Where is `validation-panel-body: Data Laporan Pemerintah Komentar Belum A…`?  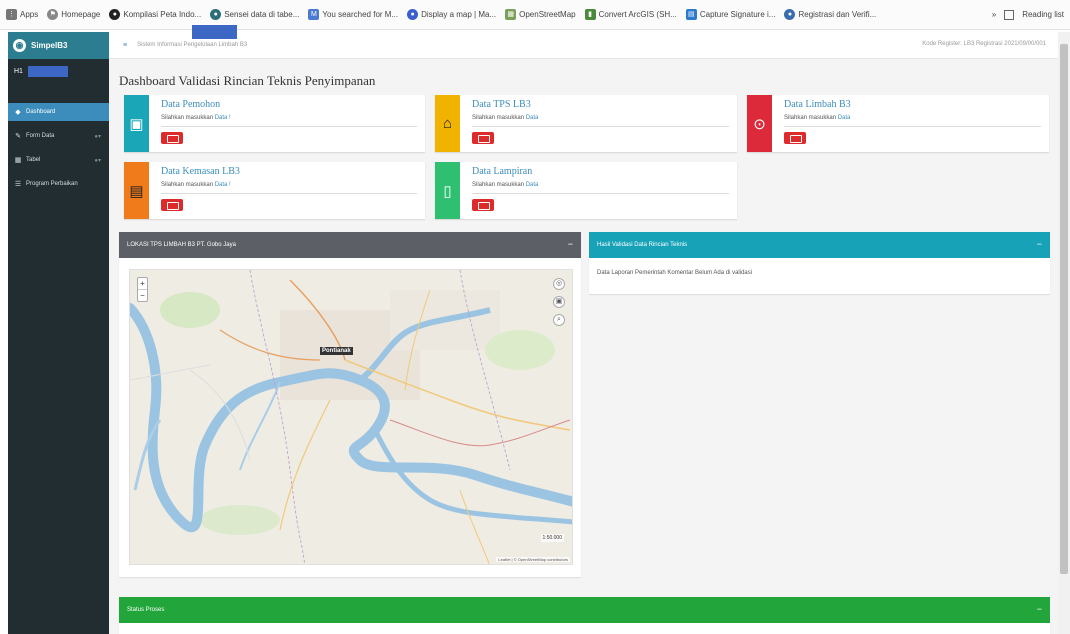
validation-panel-body: Data Laporan Pemerintah Komentar Belum A… is located at coordinates (675, 273).